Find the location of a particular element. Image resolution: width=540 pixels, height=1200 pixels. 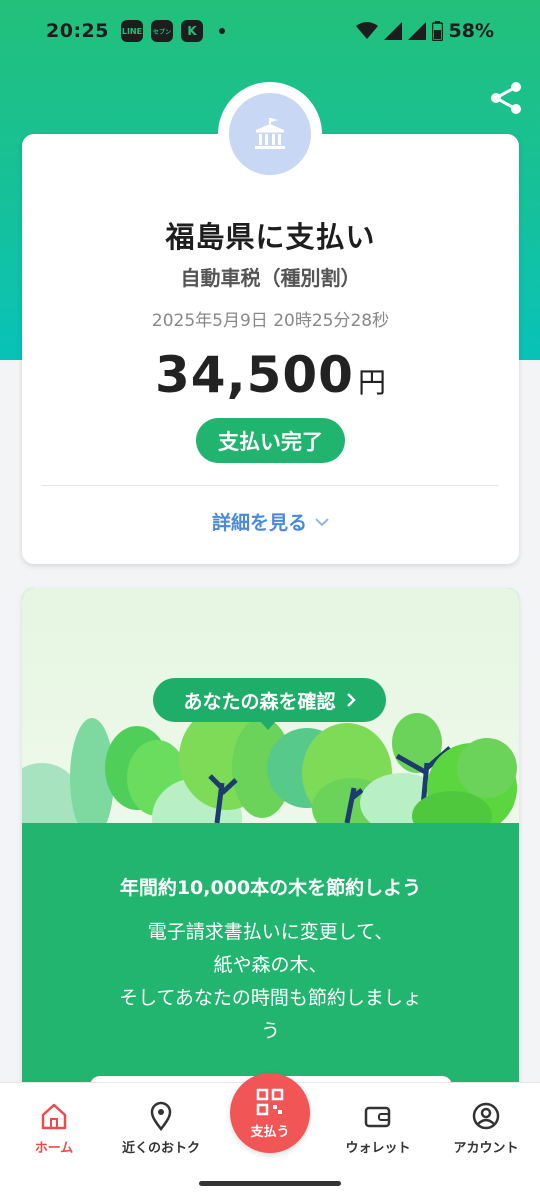

check-forest-label: あなたの森を確認 is located at coordinates (259, 701).